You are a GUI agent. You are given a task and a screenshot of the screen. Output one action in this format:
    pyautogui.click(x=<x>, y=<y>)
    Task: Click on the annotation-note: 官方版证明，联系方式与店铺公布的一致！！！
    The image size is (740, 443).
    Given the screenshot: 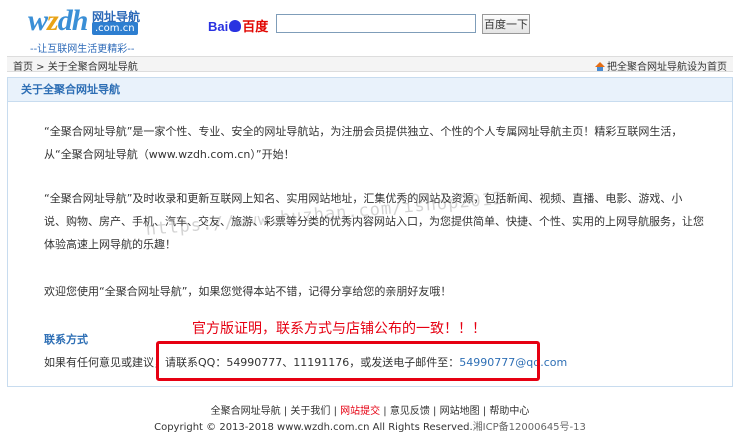 What is the action you would take?
    pyautogui.click(x=339, y=329)
    